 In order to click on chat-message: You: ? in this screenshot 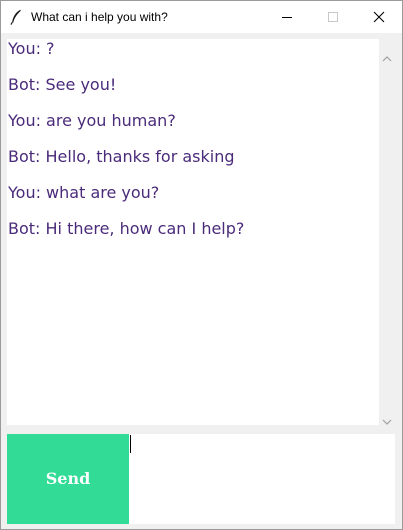, I will do `click(31, 48)`.